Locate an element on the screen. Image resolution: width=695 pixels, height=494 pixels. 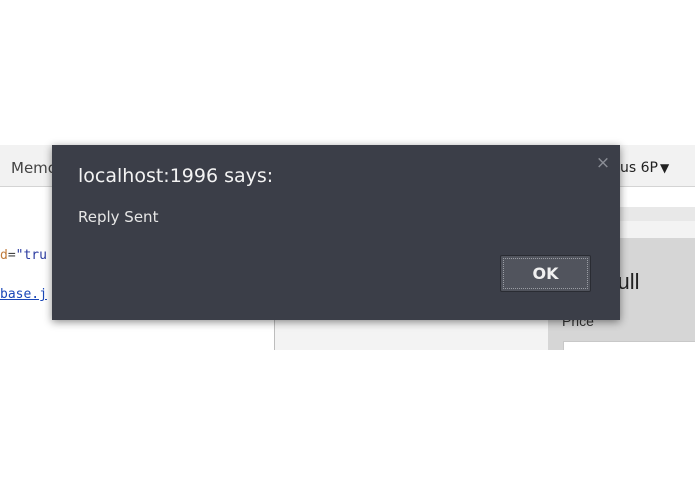
alert-message: Reply Sent is located at coordinates (118, 217).